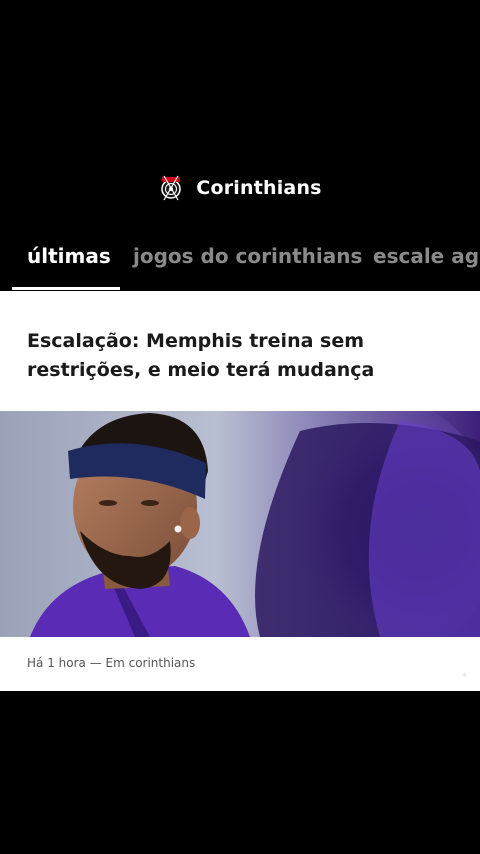  I want to click on app-header: Corinthians, so click(240, 188).